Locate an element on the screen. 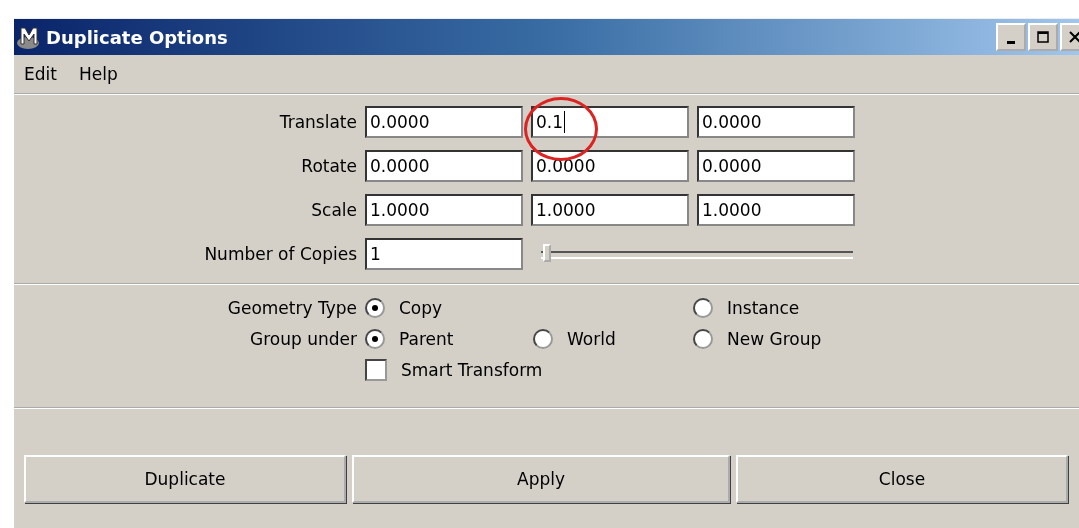 This screenshot has width=1079, height=528. window-title: Duplicate Options is located at coordinates (137, 37).